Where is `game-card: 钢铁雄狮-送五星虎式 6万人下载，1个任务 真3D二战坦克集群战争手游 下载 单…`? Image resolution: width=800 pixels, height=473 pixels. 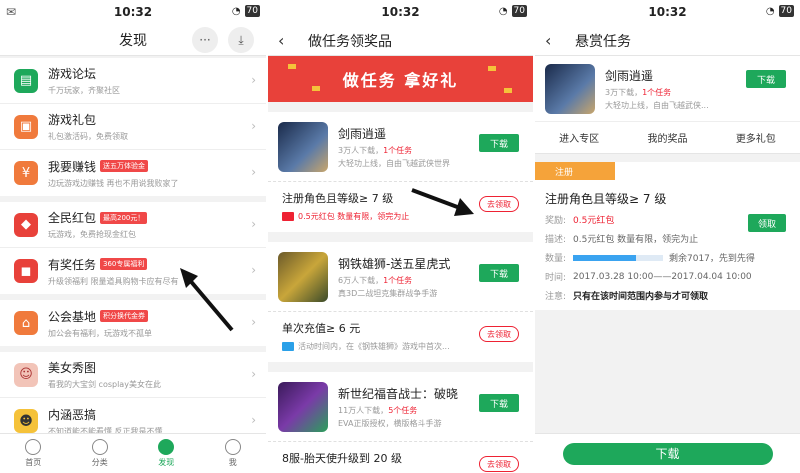
game-card: 钢铁雄狮-送五星虎式 6万人下载，1个任务 真3D二战坦克集群战争手游 下载 单… is located at coordinates (400, 302).